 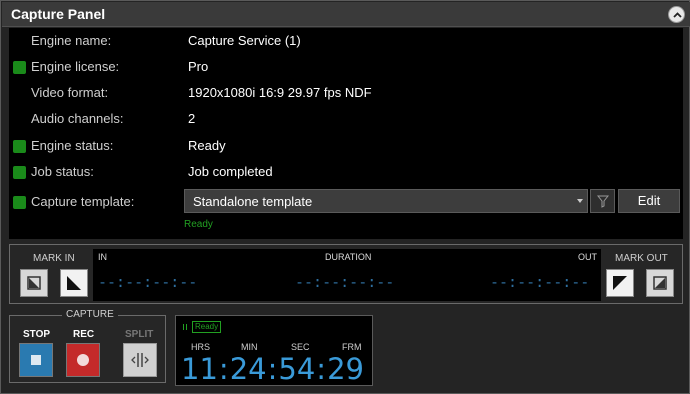 What do you see at coordinates (641, 258) in the screenshot?
I see `mark-out-label: MARK OUT` at bounding box center [641, 258].